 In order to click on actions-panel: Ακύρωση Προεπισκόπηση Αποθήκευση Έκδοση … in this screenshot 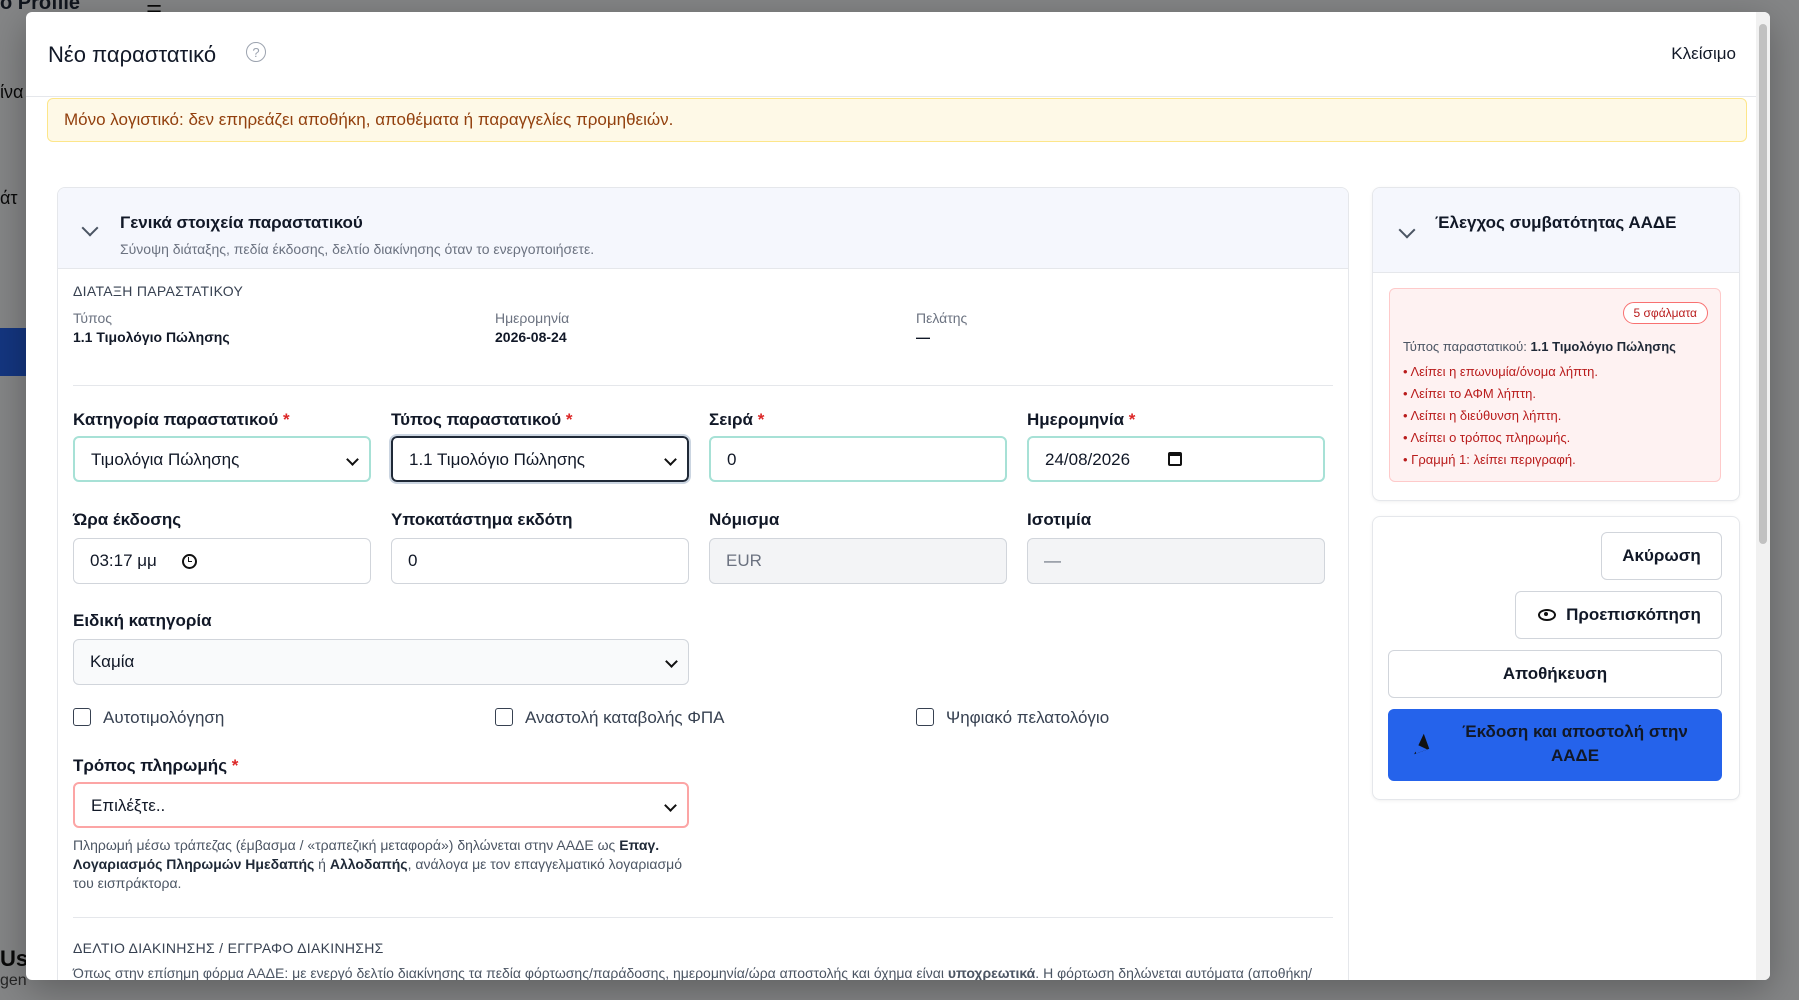, I will do `click(1556, 658)`.